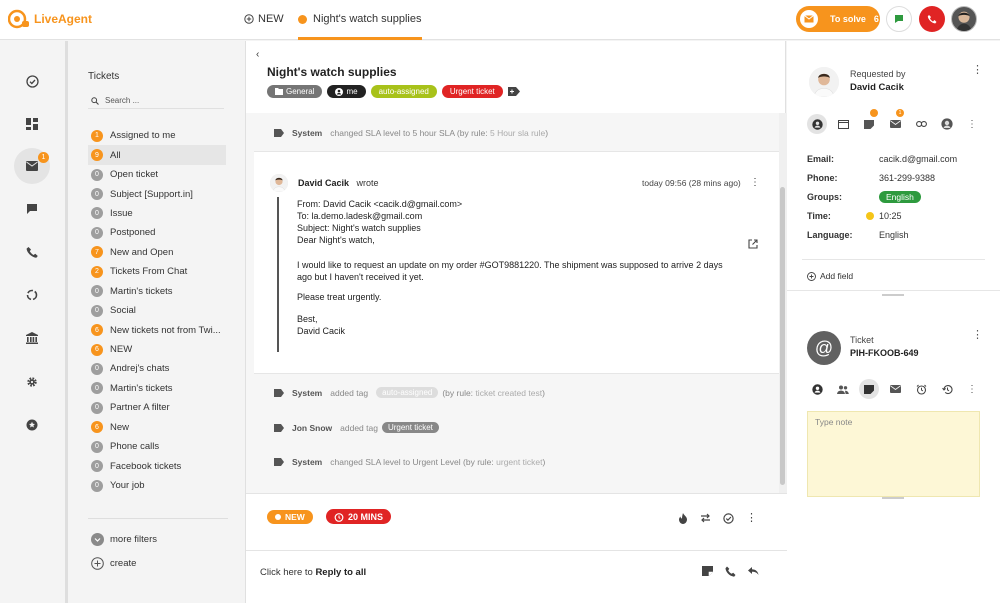 Image resolution: width=1000 pixels, height=603 pixels. Describe the element at coordinates (32, 209) in the screenshot. I see `rail-chats` at that location.